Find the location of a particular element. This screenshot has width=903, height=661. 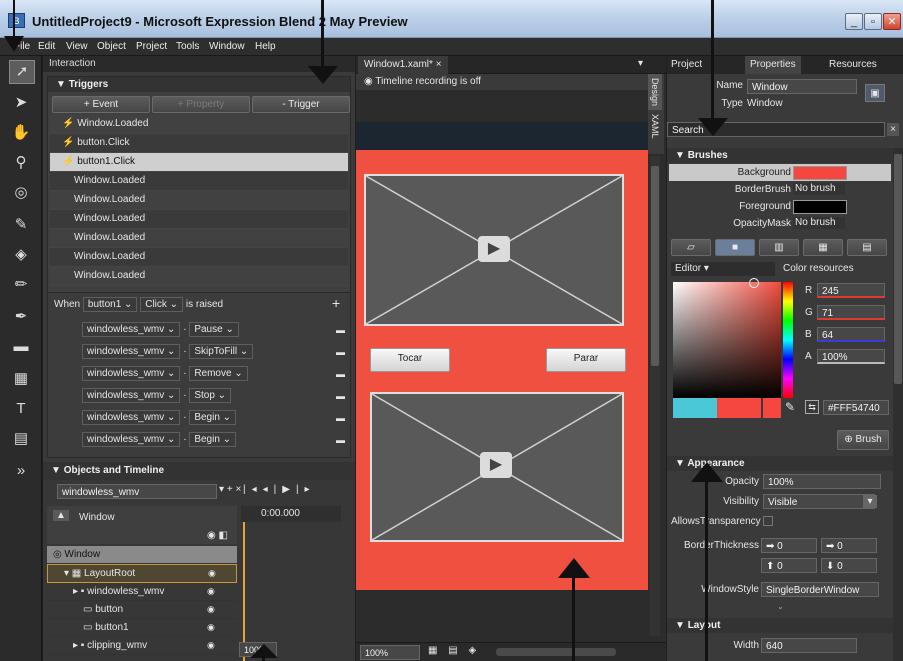

when-event-dropdown: Click ⌄ is located at coordinates (162, 304).